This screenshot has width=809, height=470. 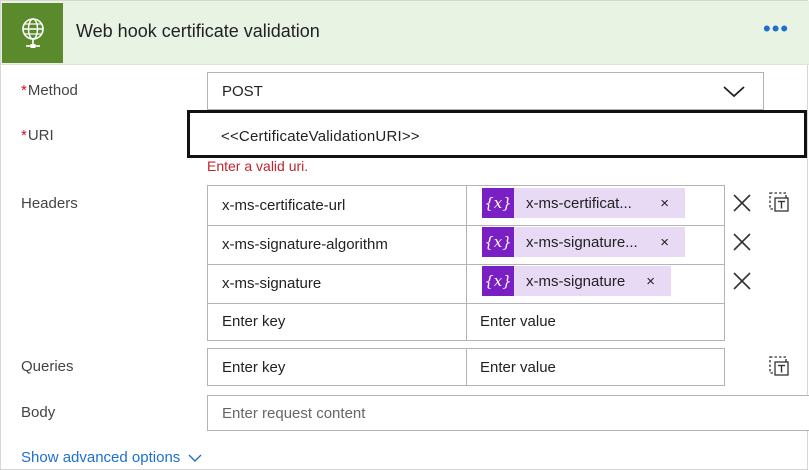 I want to click on card-title: Web hook certificate validation, so click(x=198, y=31).